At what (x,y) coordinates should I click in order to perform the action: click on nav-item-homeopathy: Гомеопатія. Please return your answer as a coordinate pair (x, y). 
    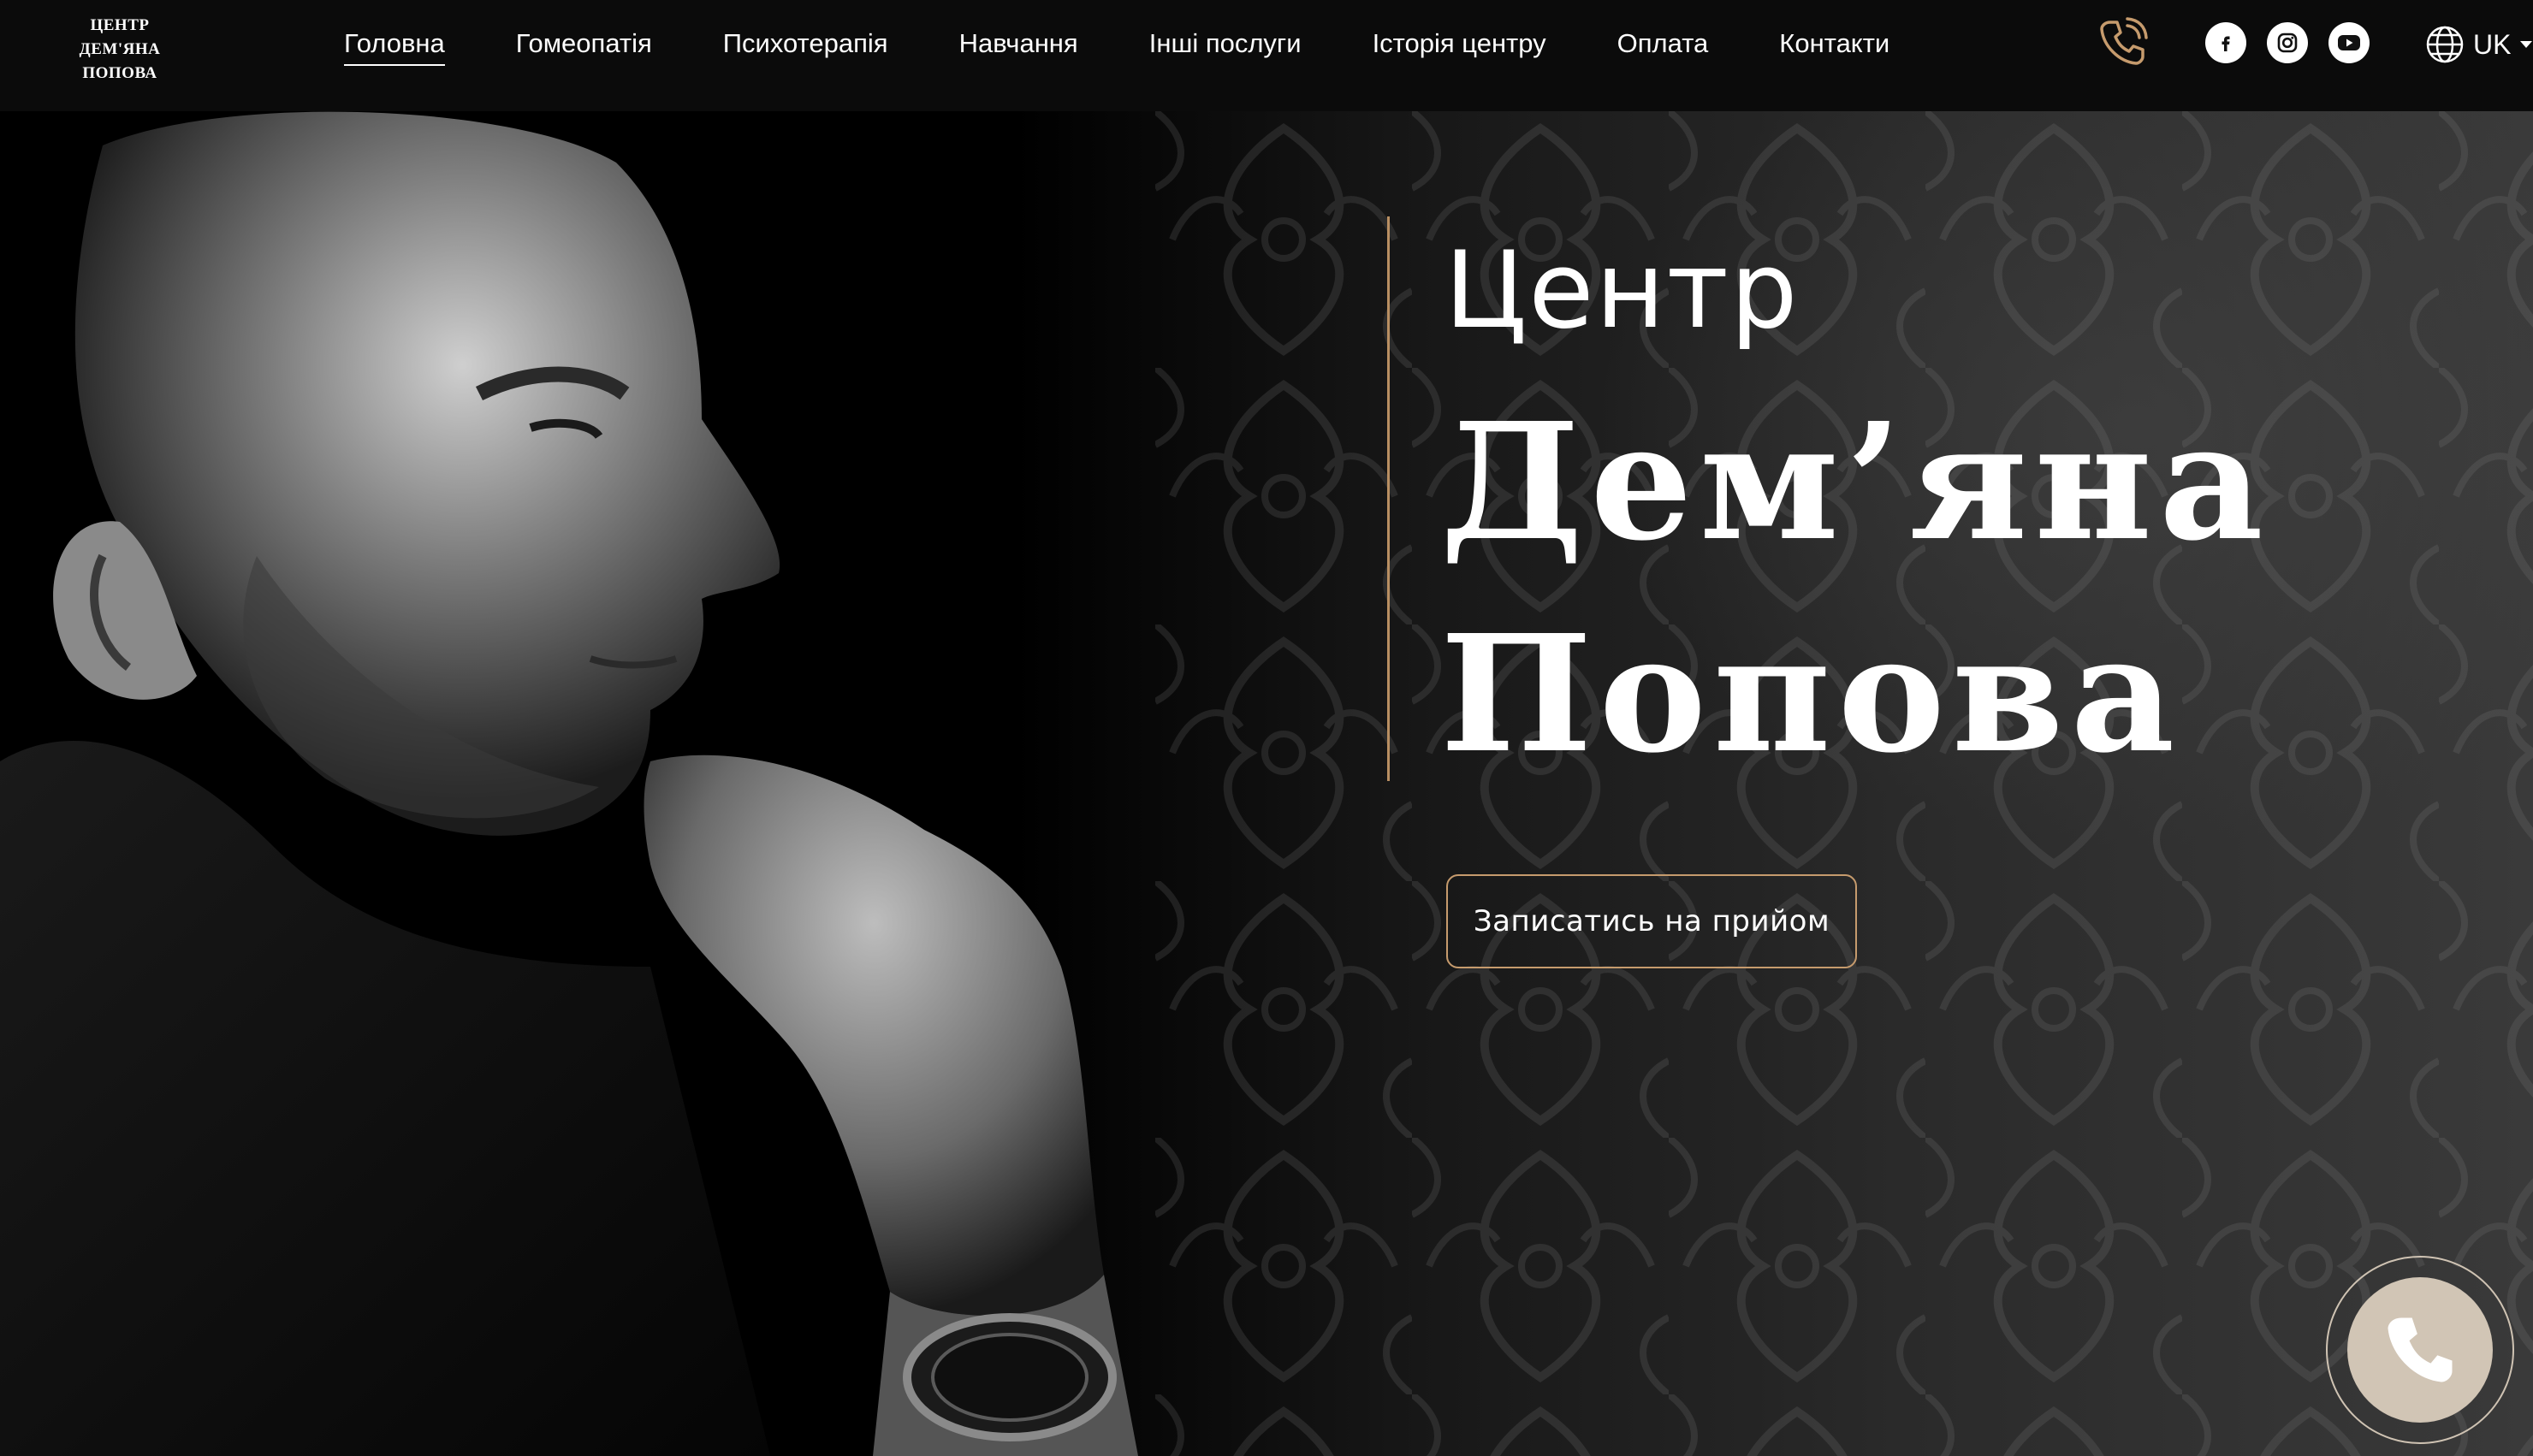
    Looking at the image, I should click on (584, 47).